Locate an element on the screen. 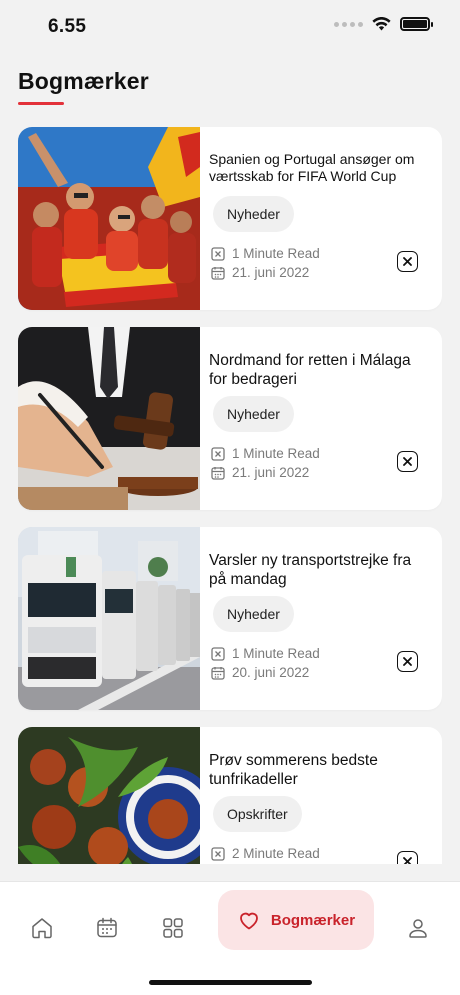 This screenshot has width=460, height=995. article-image-judge-gavel is located at coordinates (109, 418).